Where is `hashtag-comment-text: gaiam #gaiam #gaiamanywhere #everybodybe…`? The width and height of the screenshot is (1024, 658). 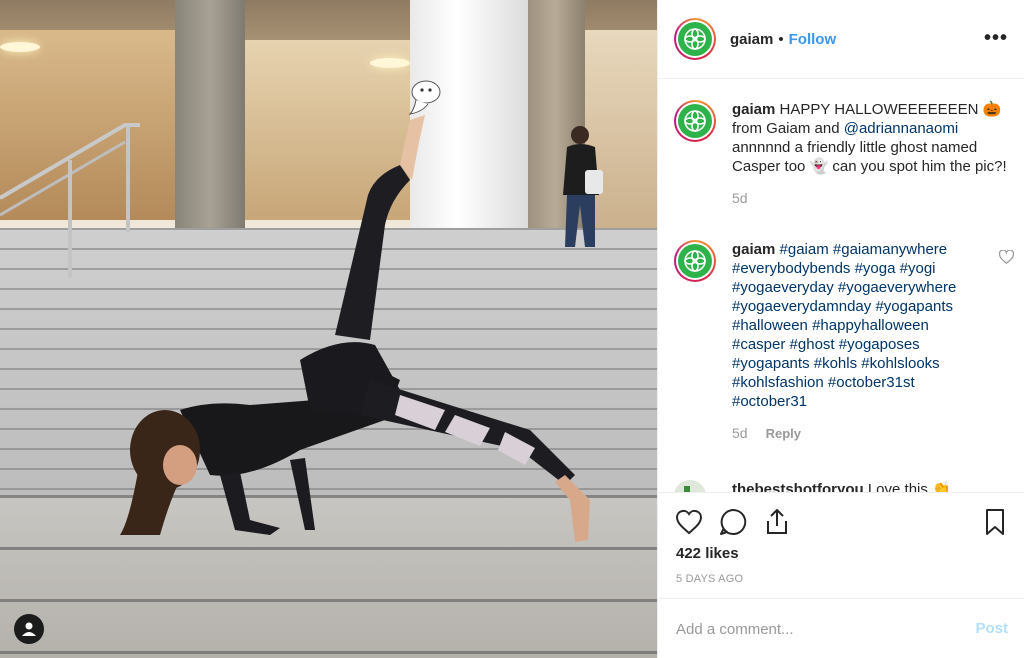 hashtag-comment-text: gaiam #gaiam #gaiamanywhere #everybodybe… is located at coordinates (858, 325).